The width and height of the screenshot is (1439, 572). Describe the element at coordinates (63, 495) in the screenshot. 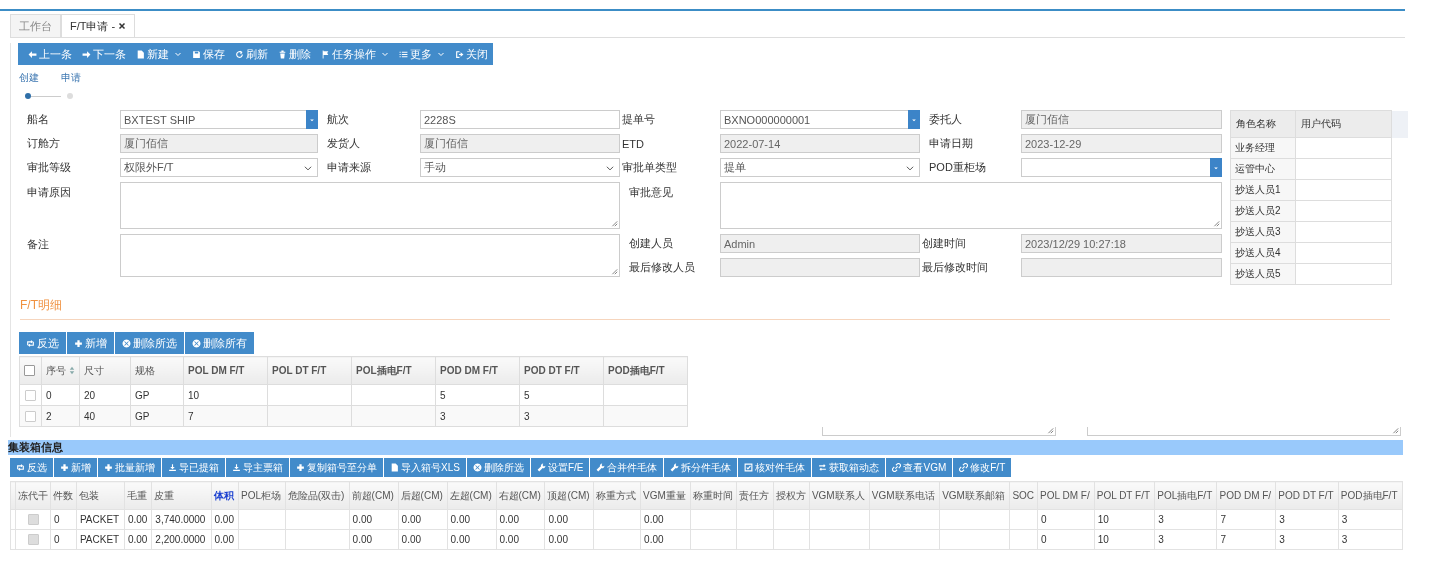

I see `column-header: 件数` at that location.